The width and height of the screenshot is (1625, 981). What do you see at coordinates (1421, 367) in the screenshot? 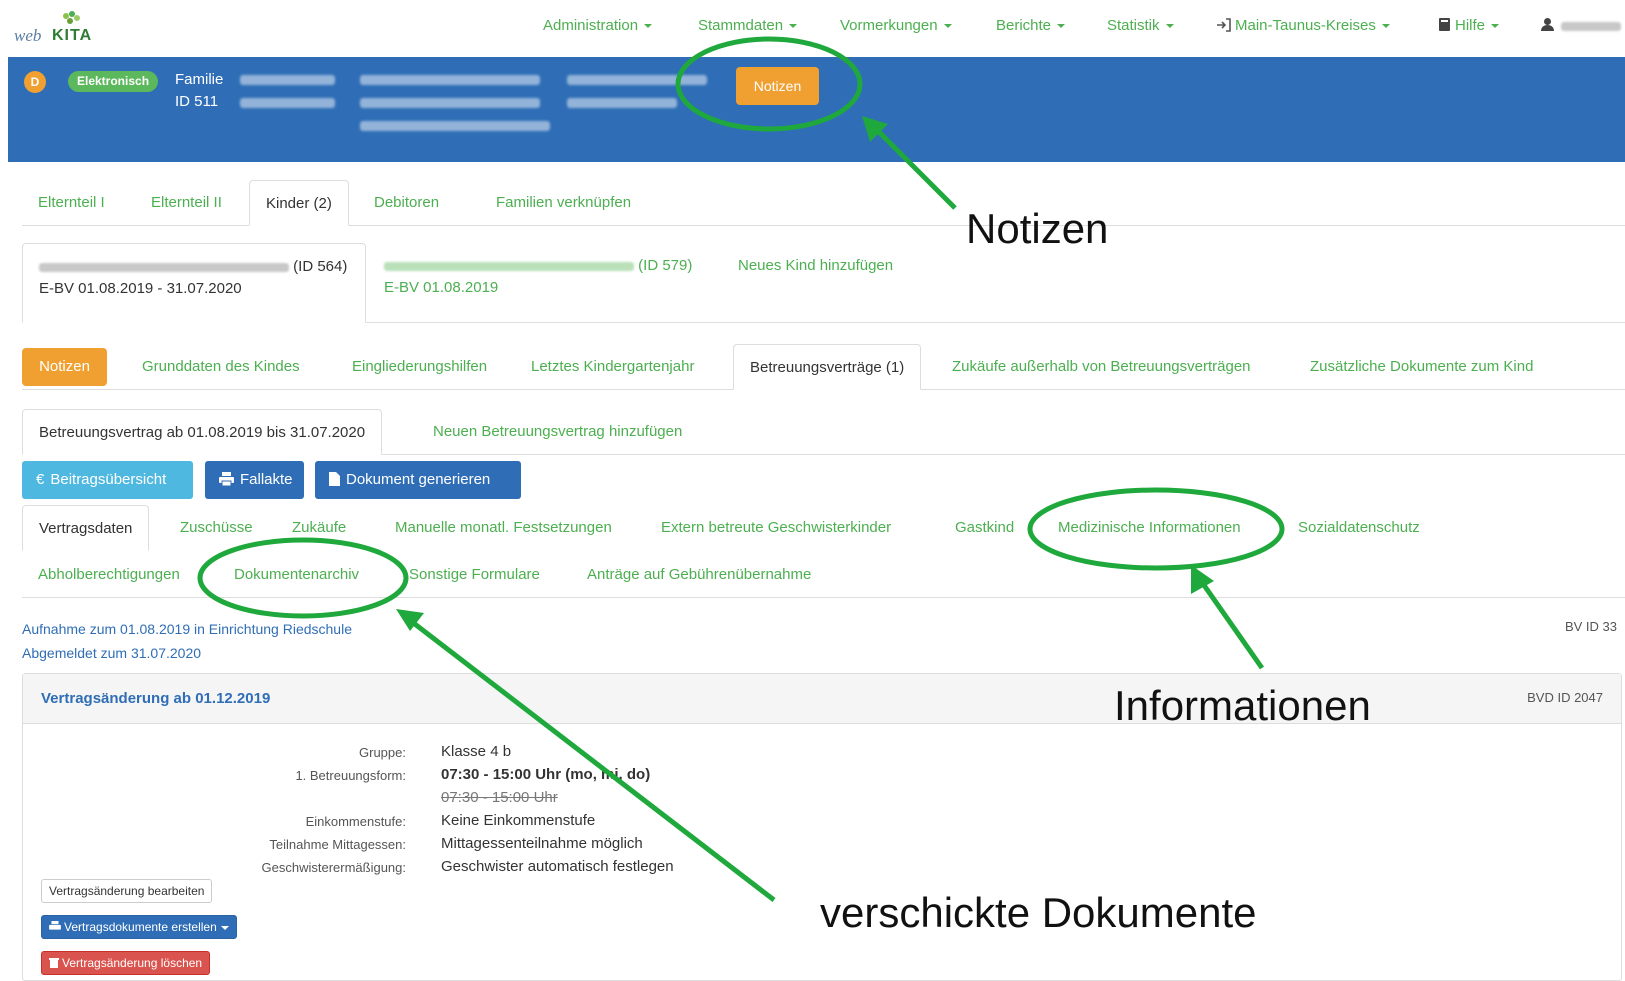
I see `tab-zusaetzliche-dokumente: Zusätzliche Dokumente zum Kind` at bounding box center [1421, 367].